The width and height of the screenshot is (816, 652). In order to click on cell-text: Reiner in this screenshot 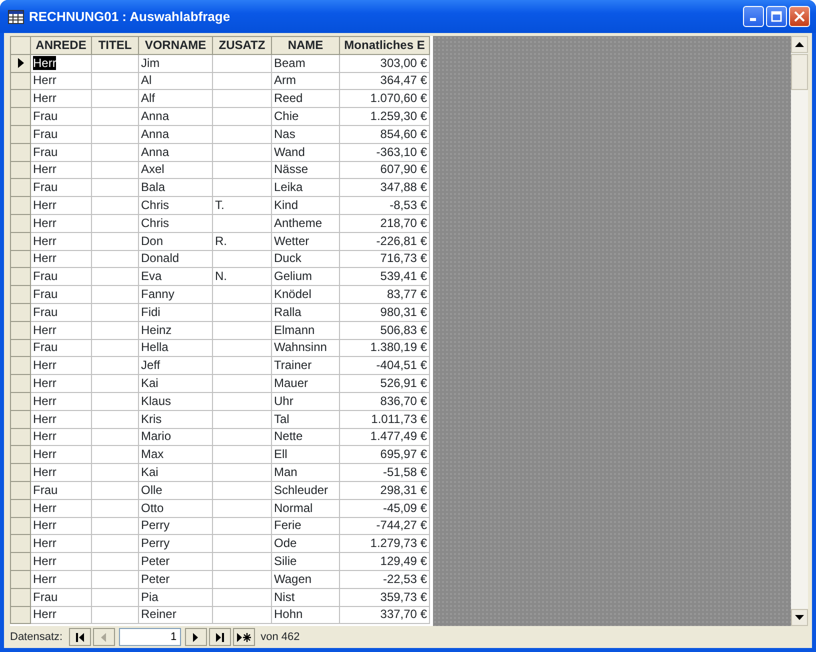, I will do `click(158, 614)`.